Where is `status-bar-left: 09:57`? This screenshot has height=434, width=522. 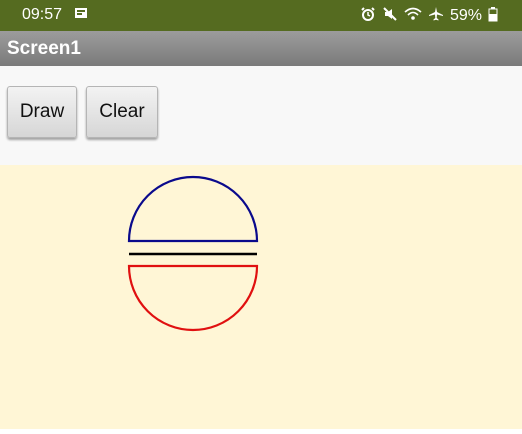
status-bar-left: 09:57 is located at coordinates (55, 15).